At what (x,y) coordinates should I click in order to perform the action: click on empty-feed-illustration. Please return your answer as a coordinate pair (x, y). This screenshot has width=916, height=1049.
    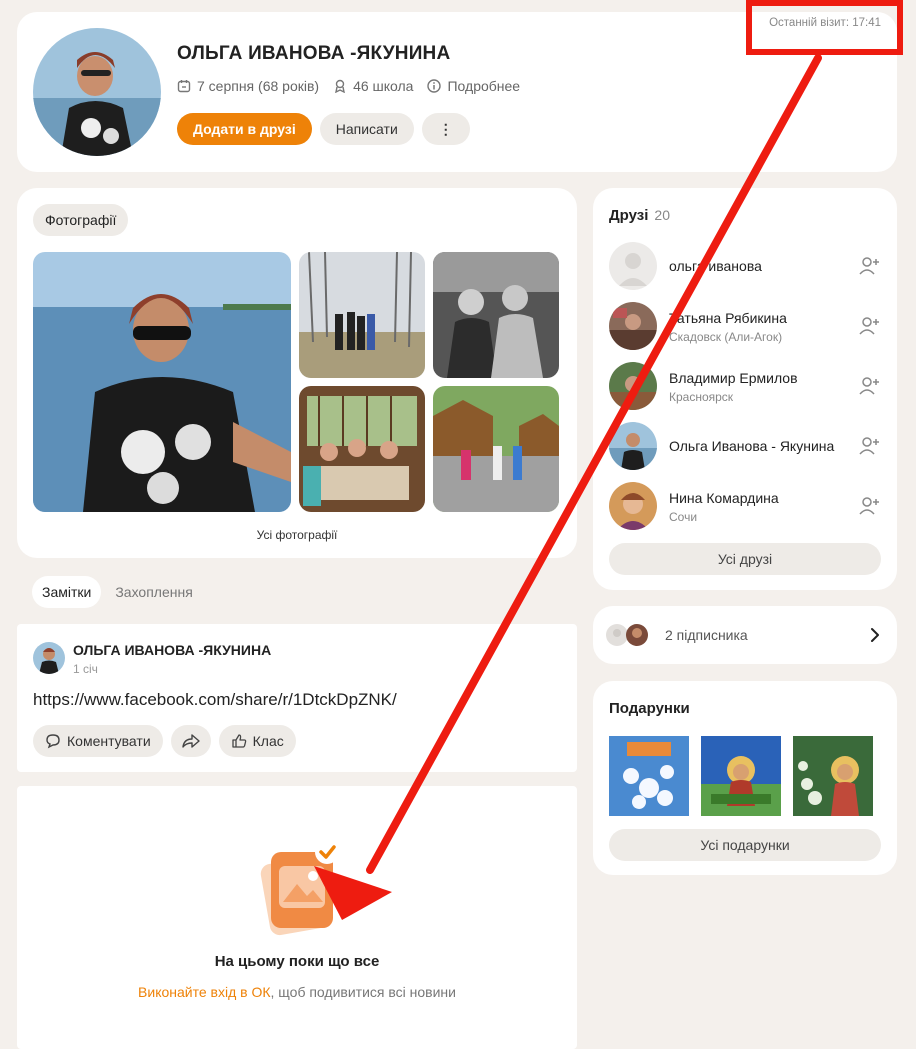
    Looking at the image, I should click on (299, 888).